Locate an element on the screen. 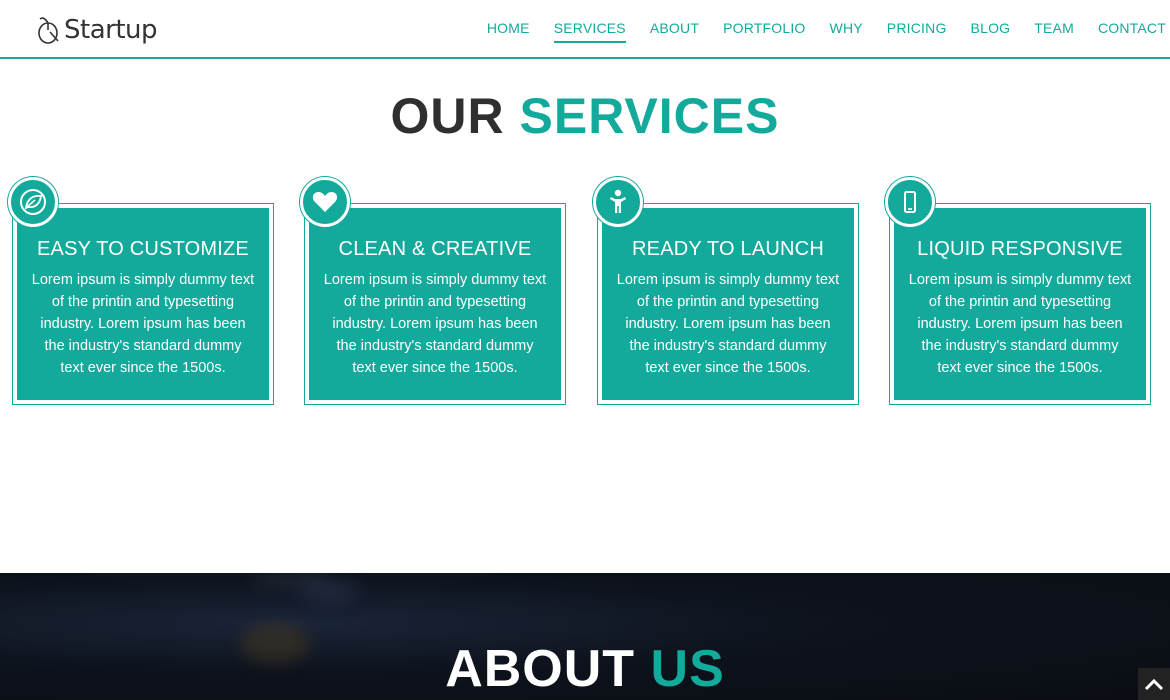  logo: Startup is located at coordinates (97, 30).